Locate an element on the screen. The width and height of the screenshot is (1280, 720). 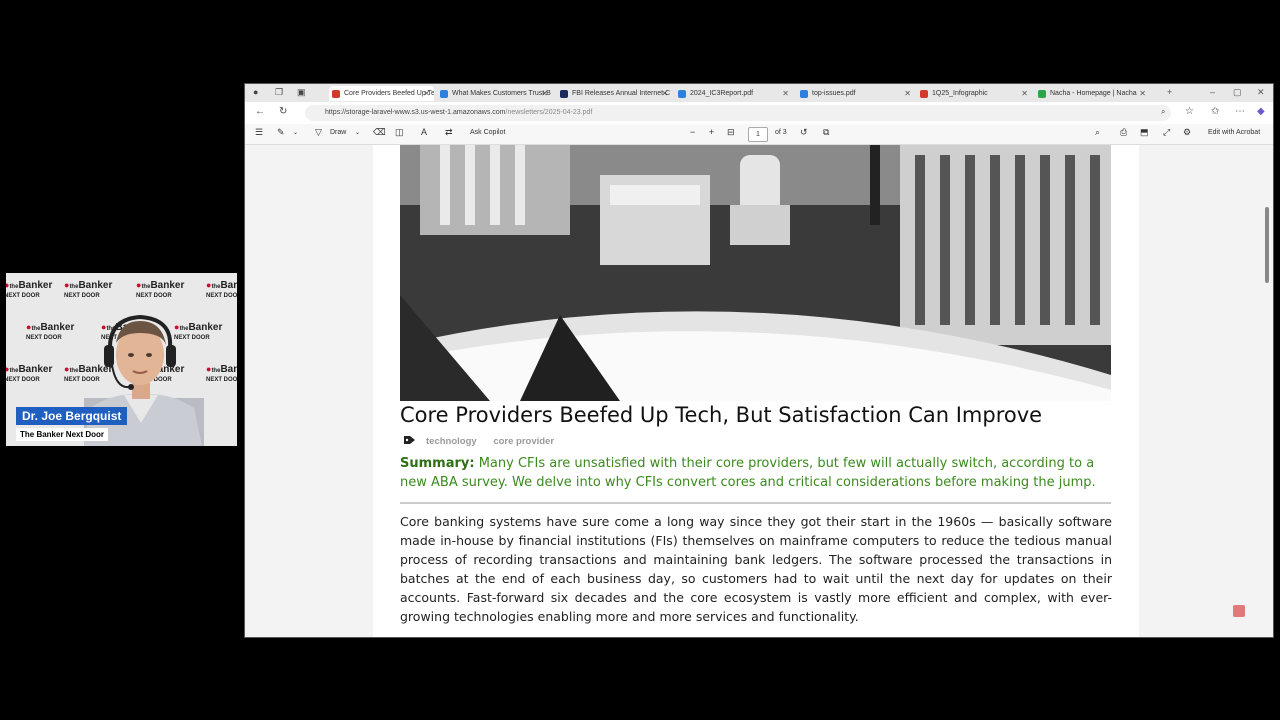
zoom-out-button: − is located at coordinates (692, 132).